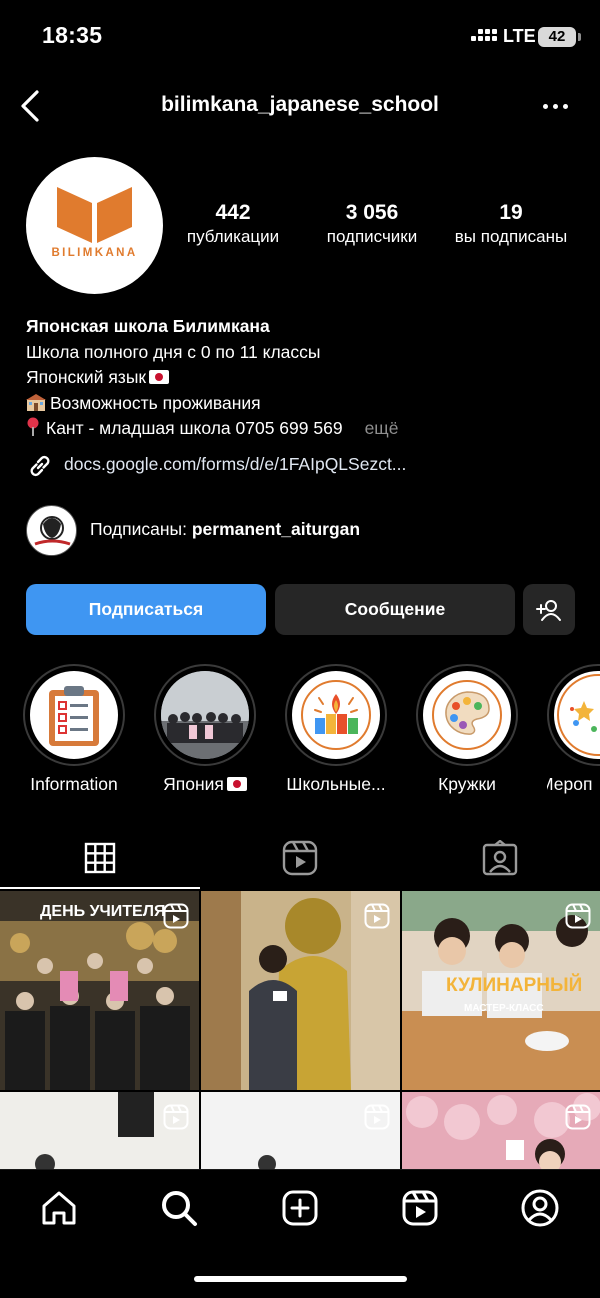  I want to click on stat-label: вы подписаны, so click(511, 236).